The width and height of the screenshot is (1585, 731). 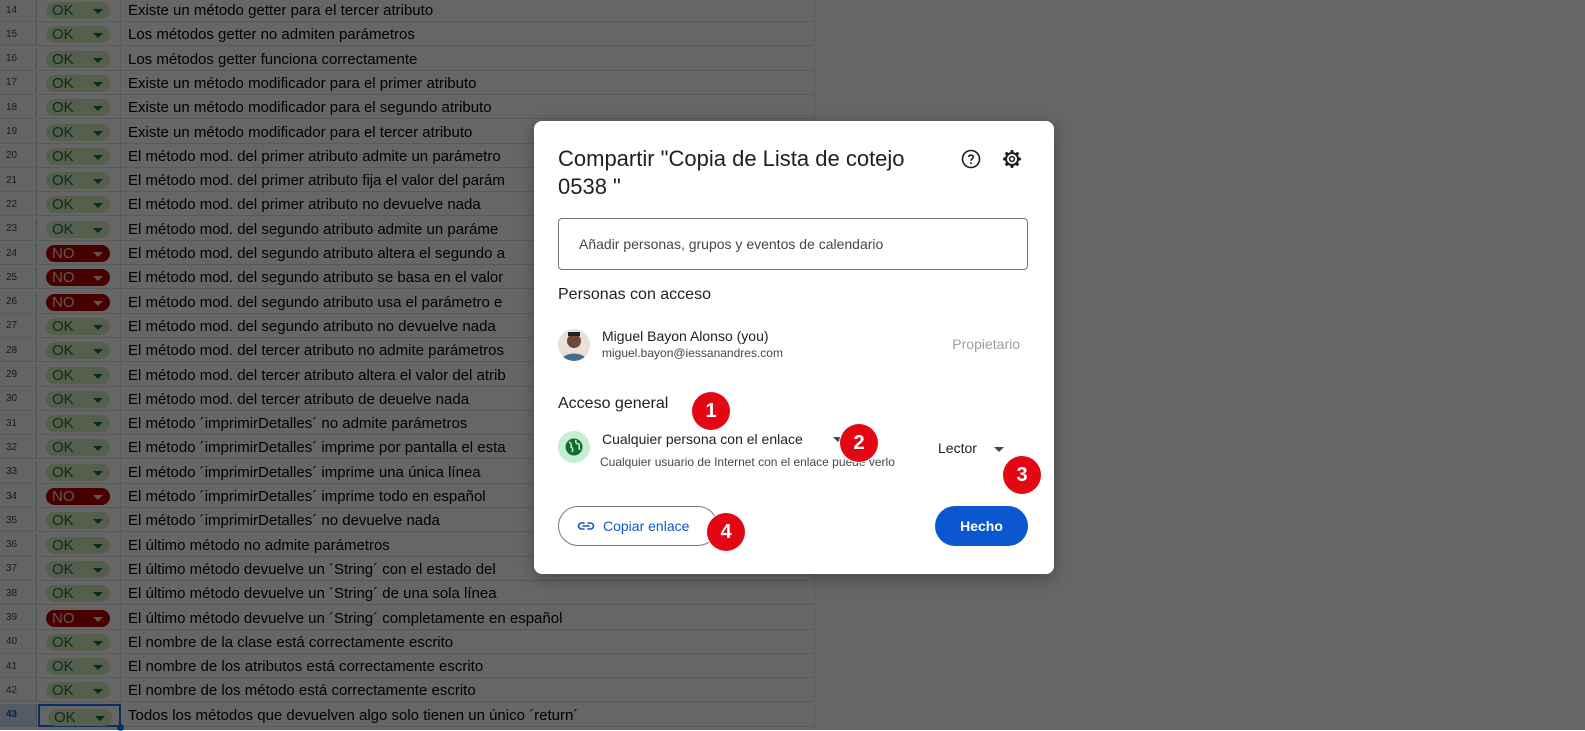 What do you see at coordinates (692, 353) in the screenshot?
I see `person-email: miguel.bayon@iessanandres.com` at bounding box center [692, 353].